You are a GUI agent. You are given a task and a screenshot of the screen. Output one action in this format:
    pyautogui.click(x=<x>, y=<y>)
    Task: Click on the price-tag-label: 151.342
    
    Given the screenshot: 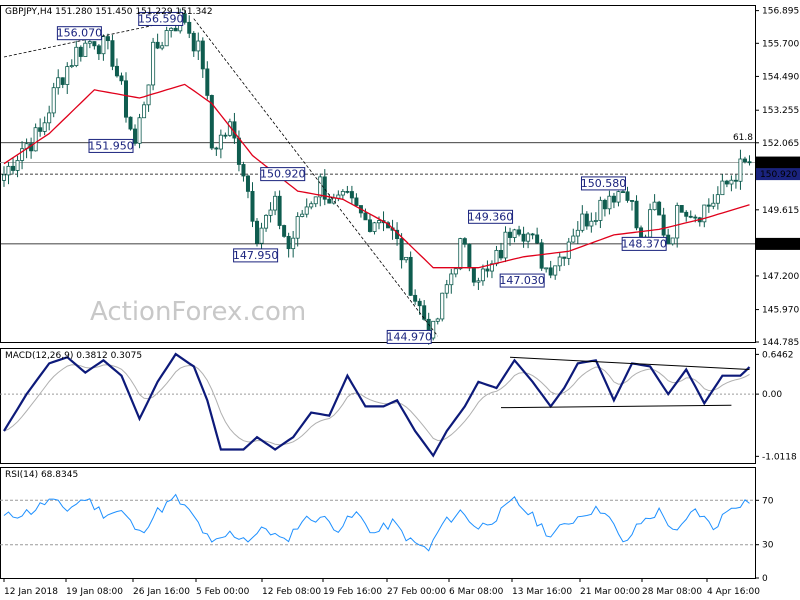 What is the action you would take?
    pyautogui.click(x=778, y=164)
    